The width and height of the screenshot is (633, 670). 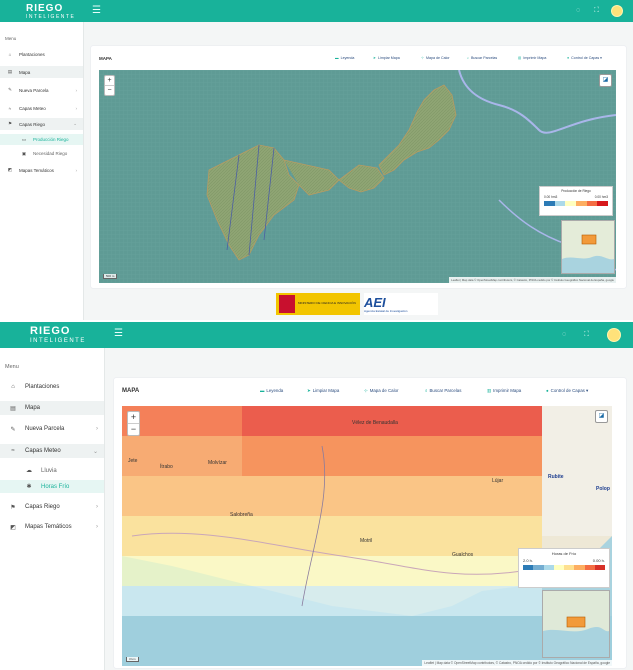 I want to click on map-legend: Producción de Riego 0.00 hm3 0.00 hm3, so click(x=576, y=201).